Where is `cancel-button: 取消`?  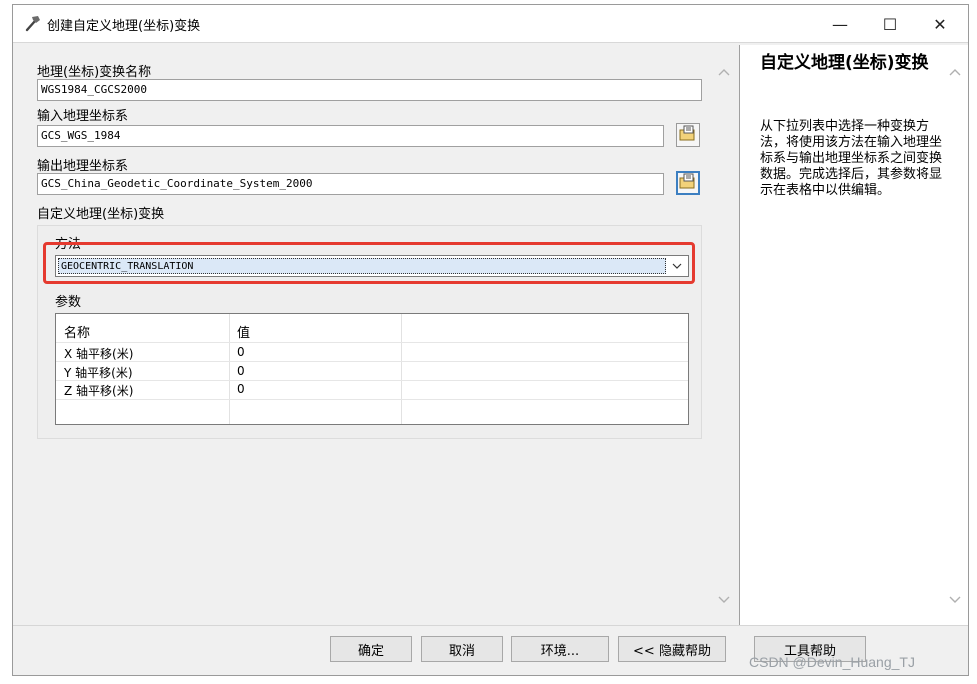 cancel-button: 取消 is located at coordinates (462, 649).